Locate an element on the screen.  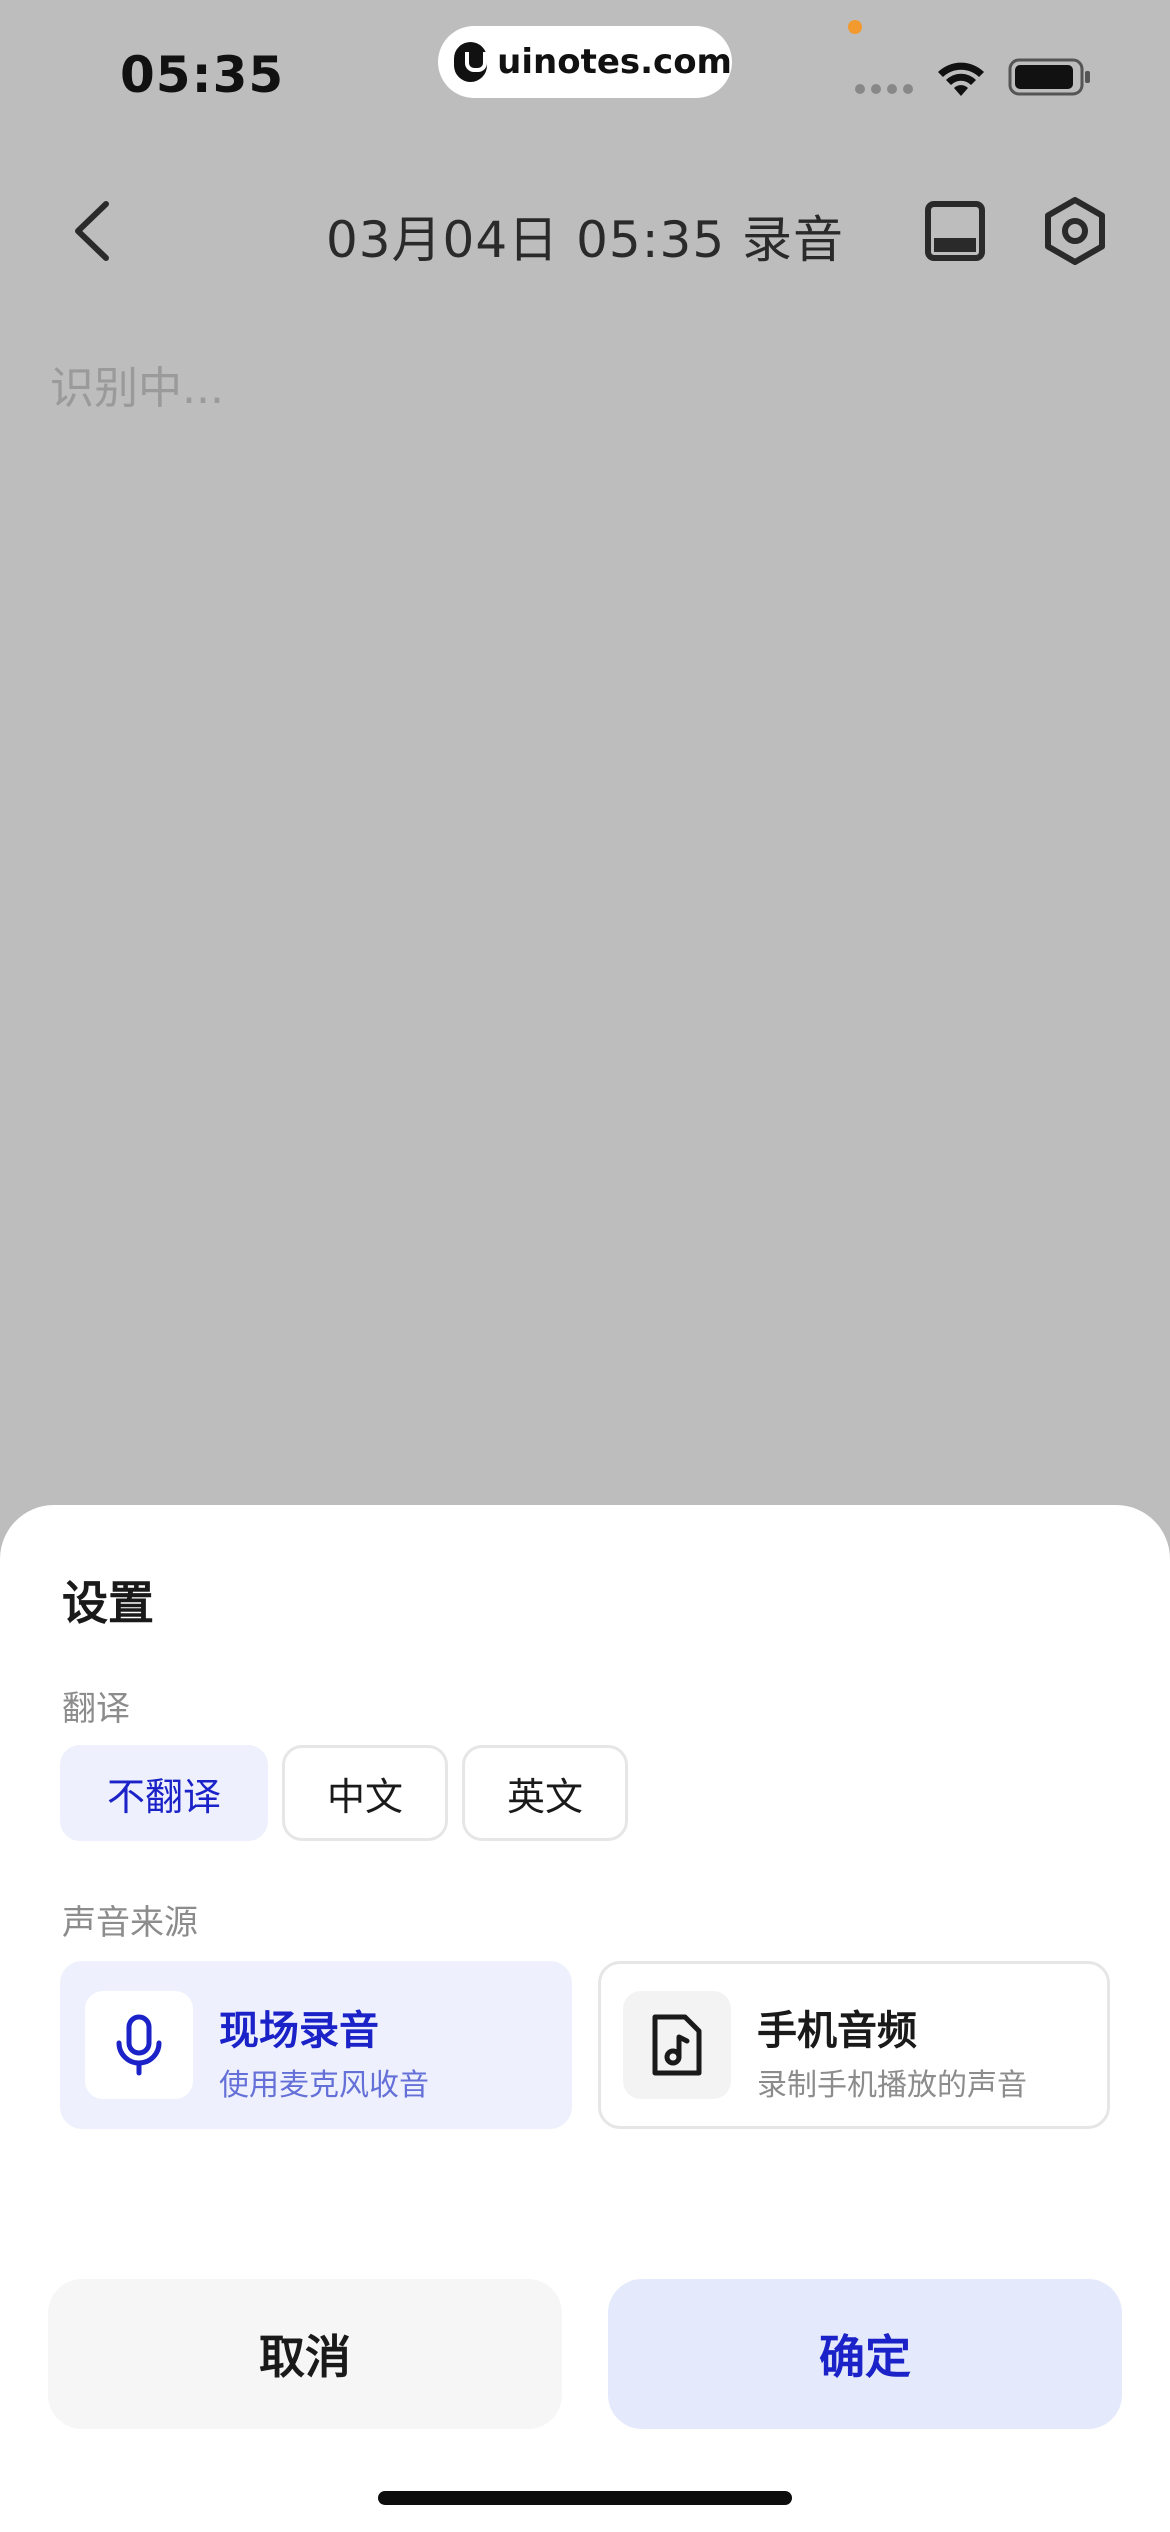
sheet-title: 设置 is located at coordinates (108, 1603).